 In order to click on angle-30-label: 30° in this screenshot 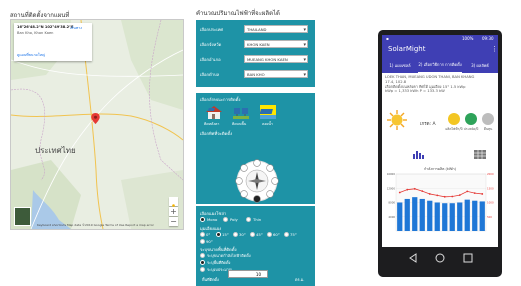, I will do `click(242, 234)`.